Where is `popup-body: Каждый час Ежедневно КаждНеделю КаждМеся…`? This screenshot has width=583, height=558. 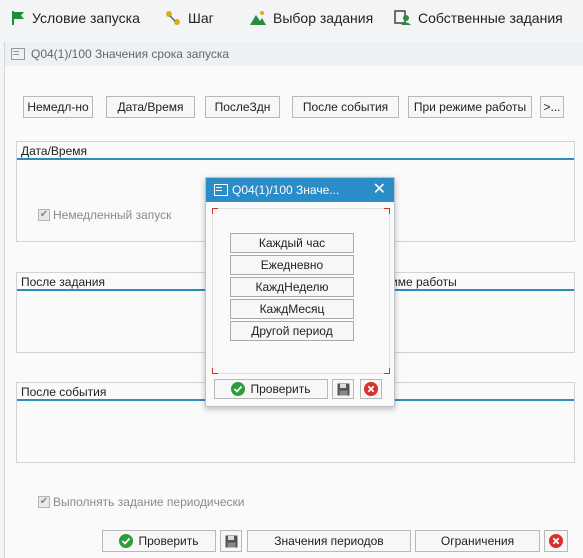
popup-body: Каждый час Ежедневно КаждНеделю КаждМеся… is located at coordinates (301, 291).